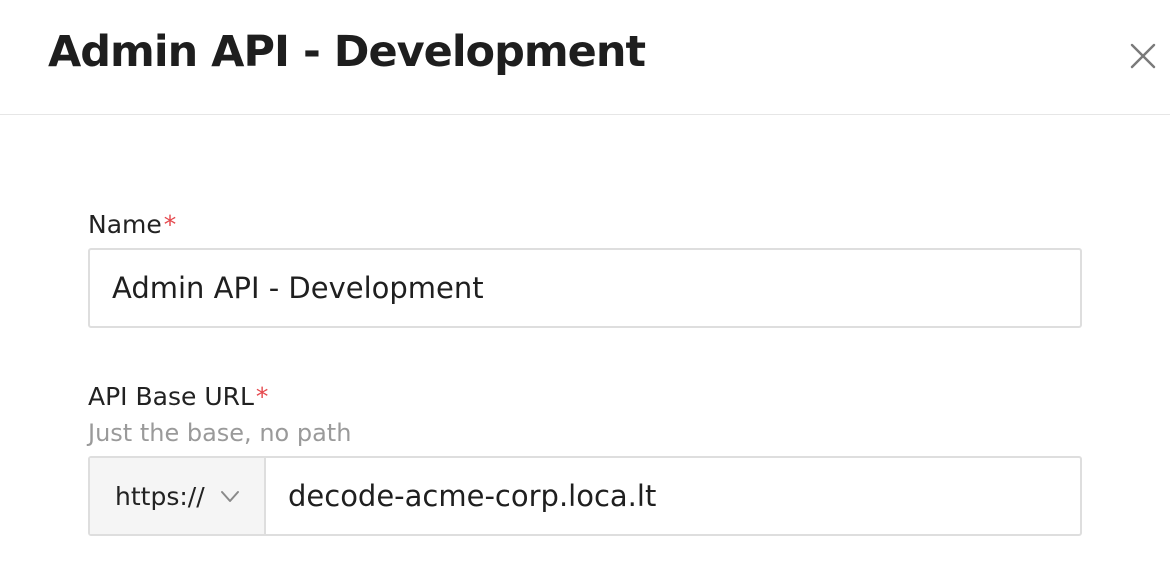 Image resolution: width=1170 pixels, height=566 pixels. Describe the element at coordinates (160, 496) in the screenshot. I see `protocol-select-value: https://` at that location.